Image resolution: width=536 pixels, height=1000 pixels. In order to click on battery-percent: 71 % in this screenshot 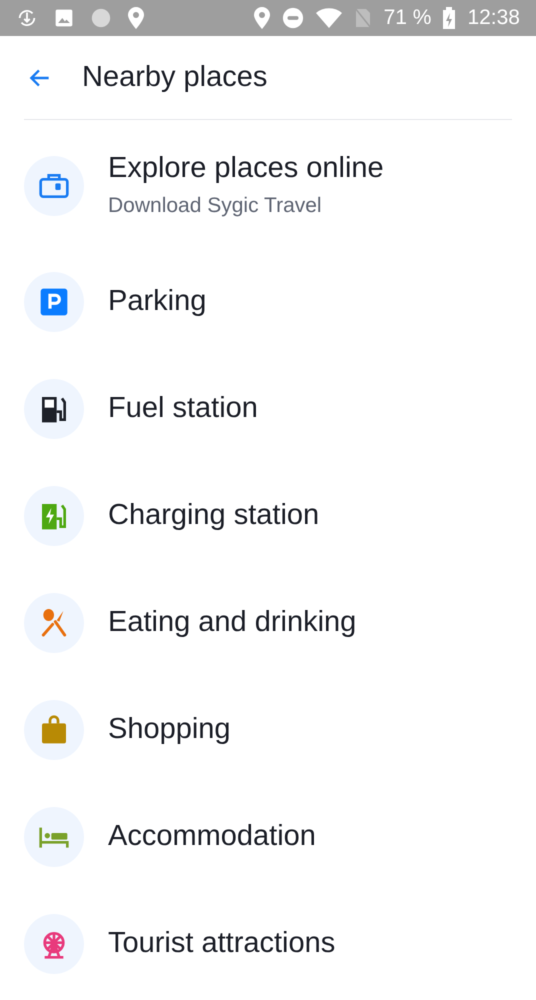, I will do `click(408, 18)`.